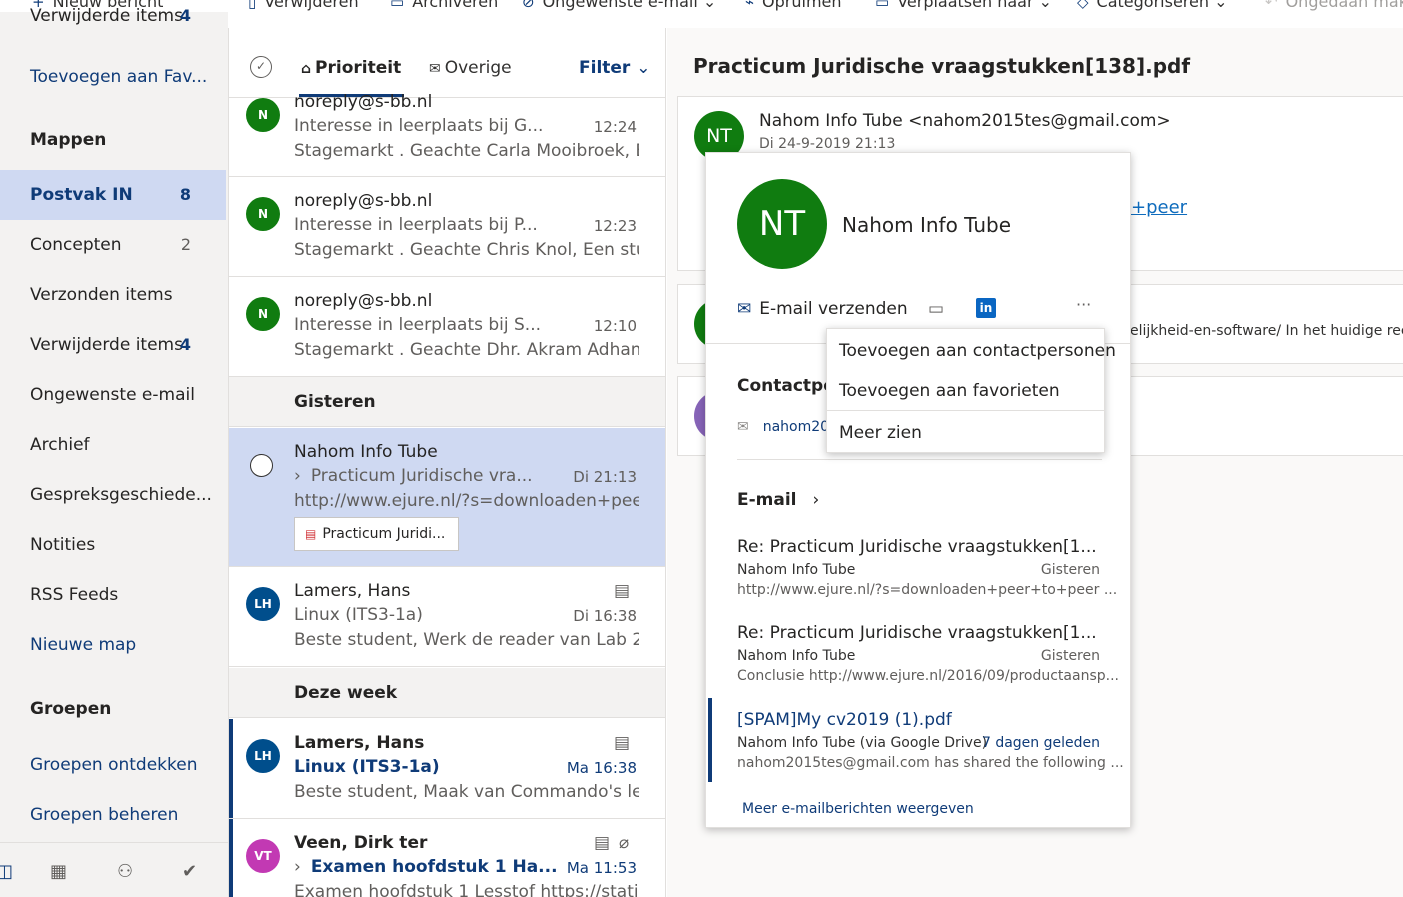 Image resolution: width=1403 pixels, height=897 pixels. Describe the element at coordinates (113, 445) in the screenshot. I see `nav-item-archive: Archief` at that location.